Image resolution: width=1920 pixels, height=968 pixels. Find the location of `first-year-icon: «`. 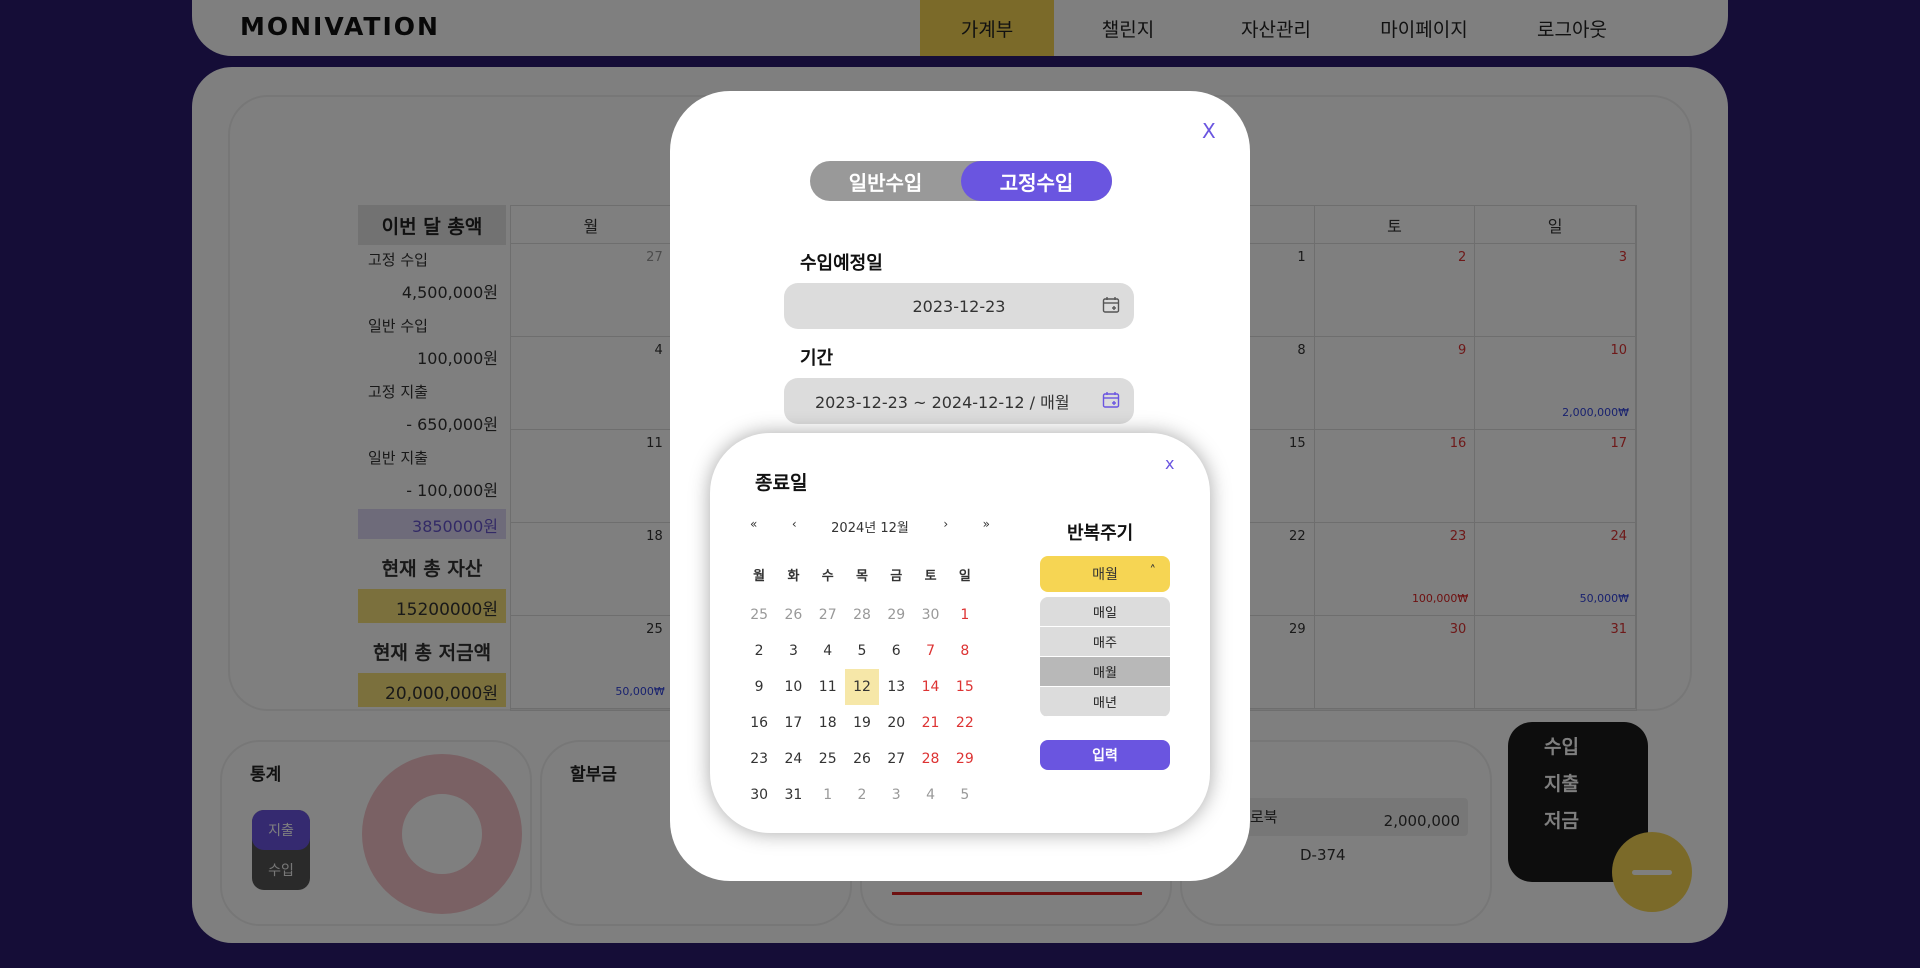

first-year-icon: « is located at coordinates (753, 526).